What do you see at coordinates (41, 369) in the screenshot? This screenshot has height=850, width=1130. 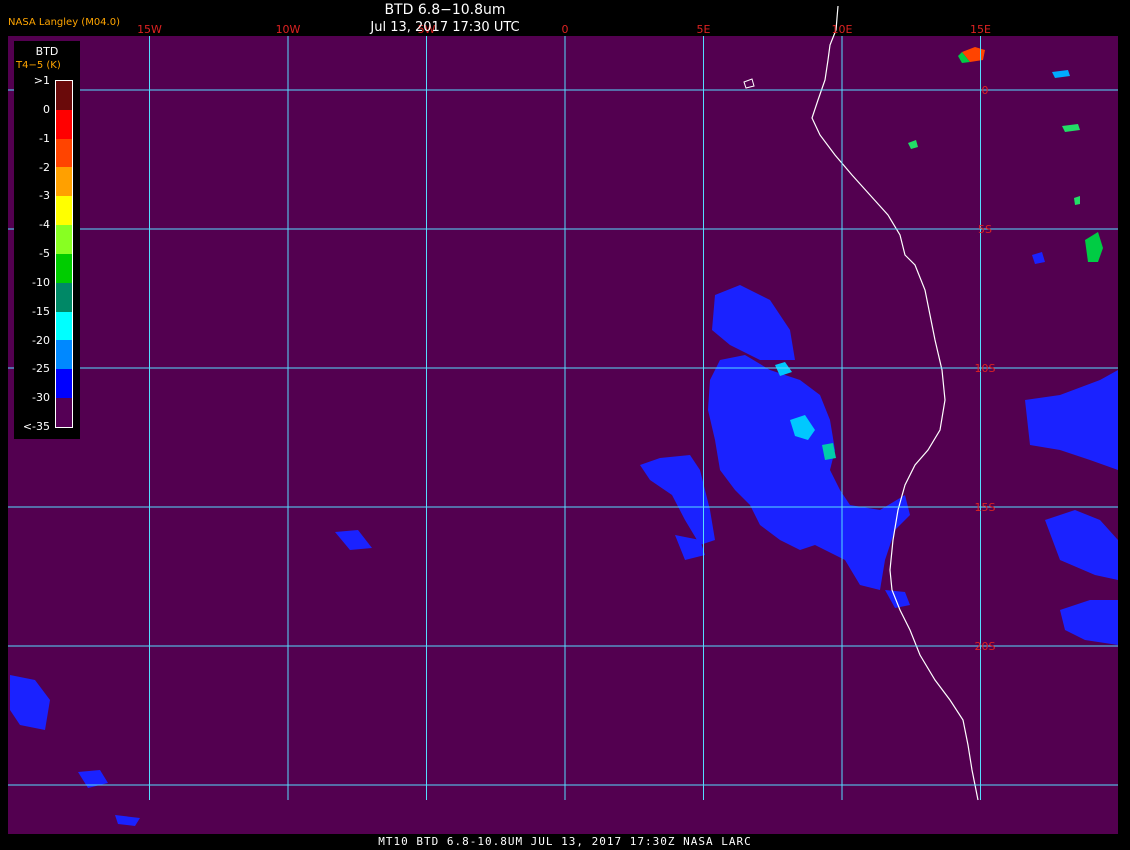 I see `legend-label-10: -25` at bounding box center [41, 369].